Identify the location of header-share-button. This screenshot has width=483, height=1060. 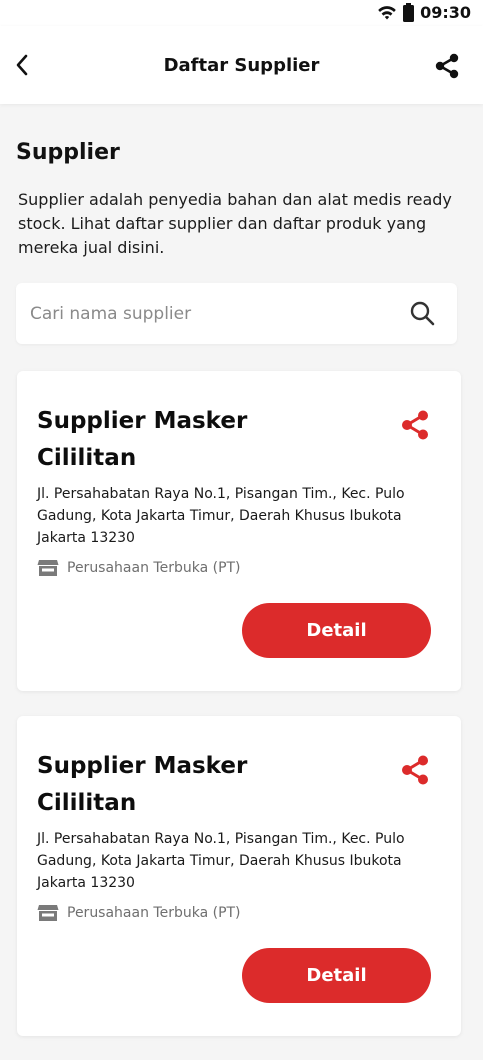
(447, 66).